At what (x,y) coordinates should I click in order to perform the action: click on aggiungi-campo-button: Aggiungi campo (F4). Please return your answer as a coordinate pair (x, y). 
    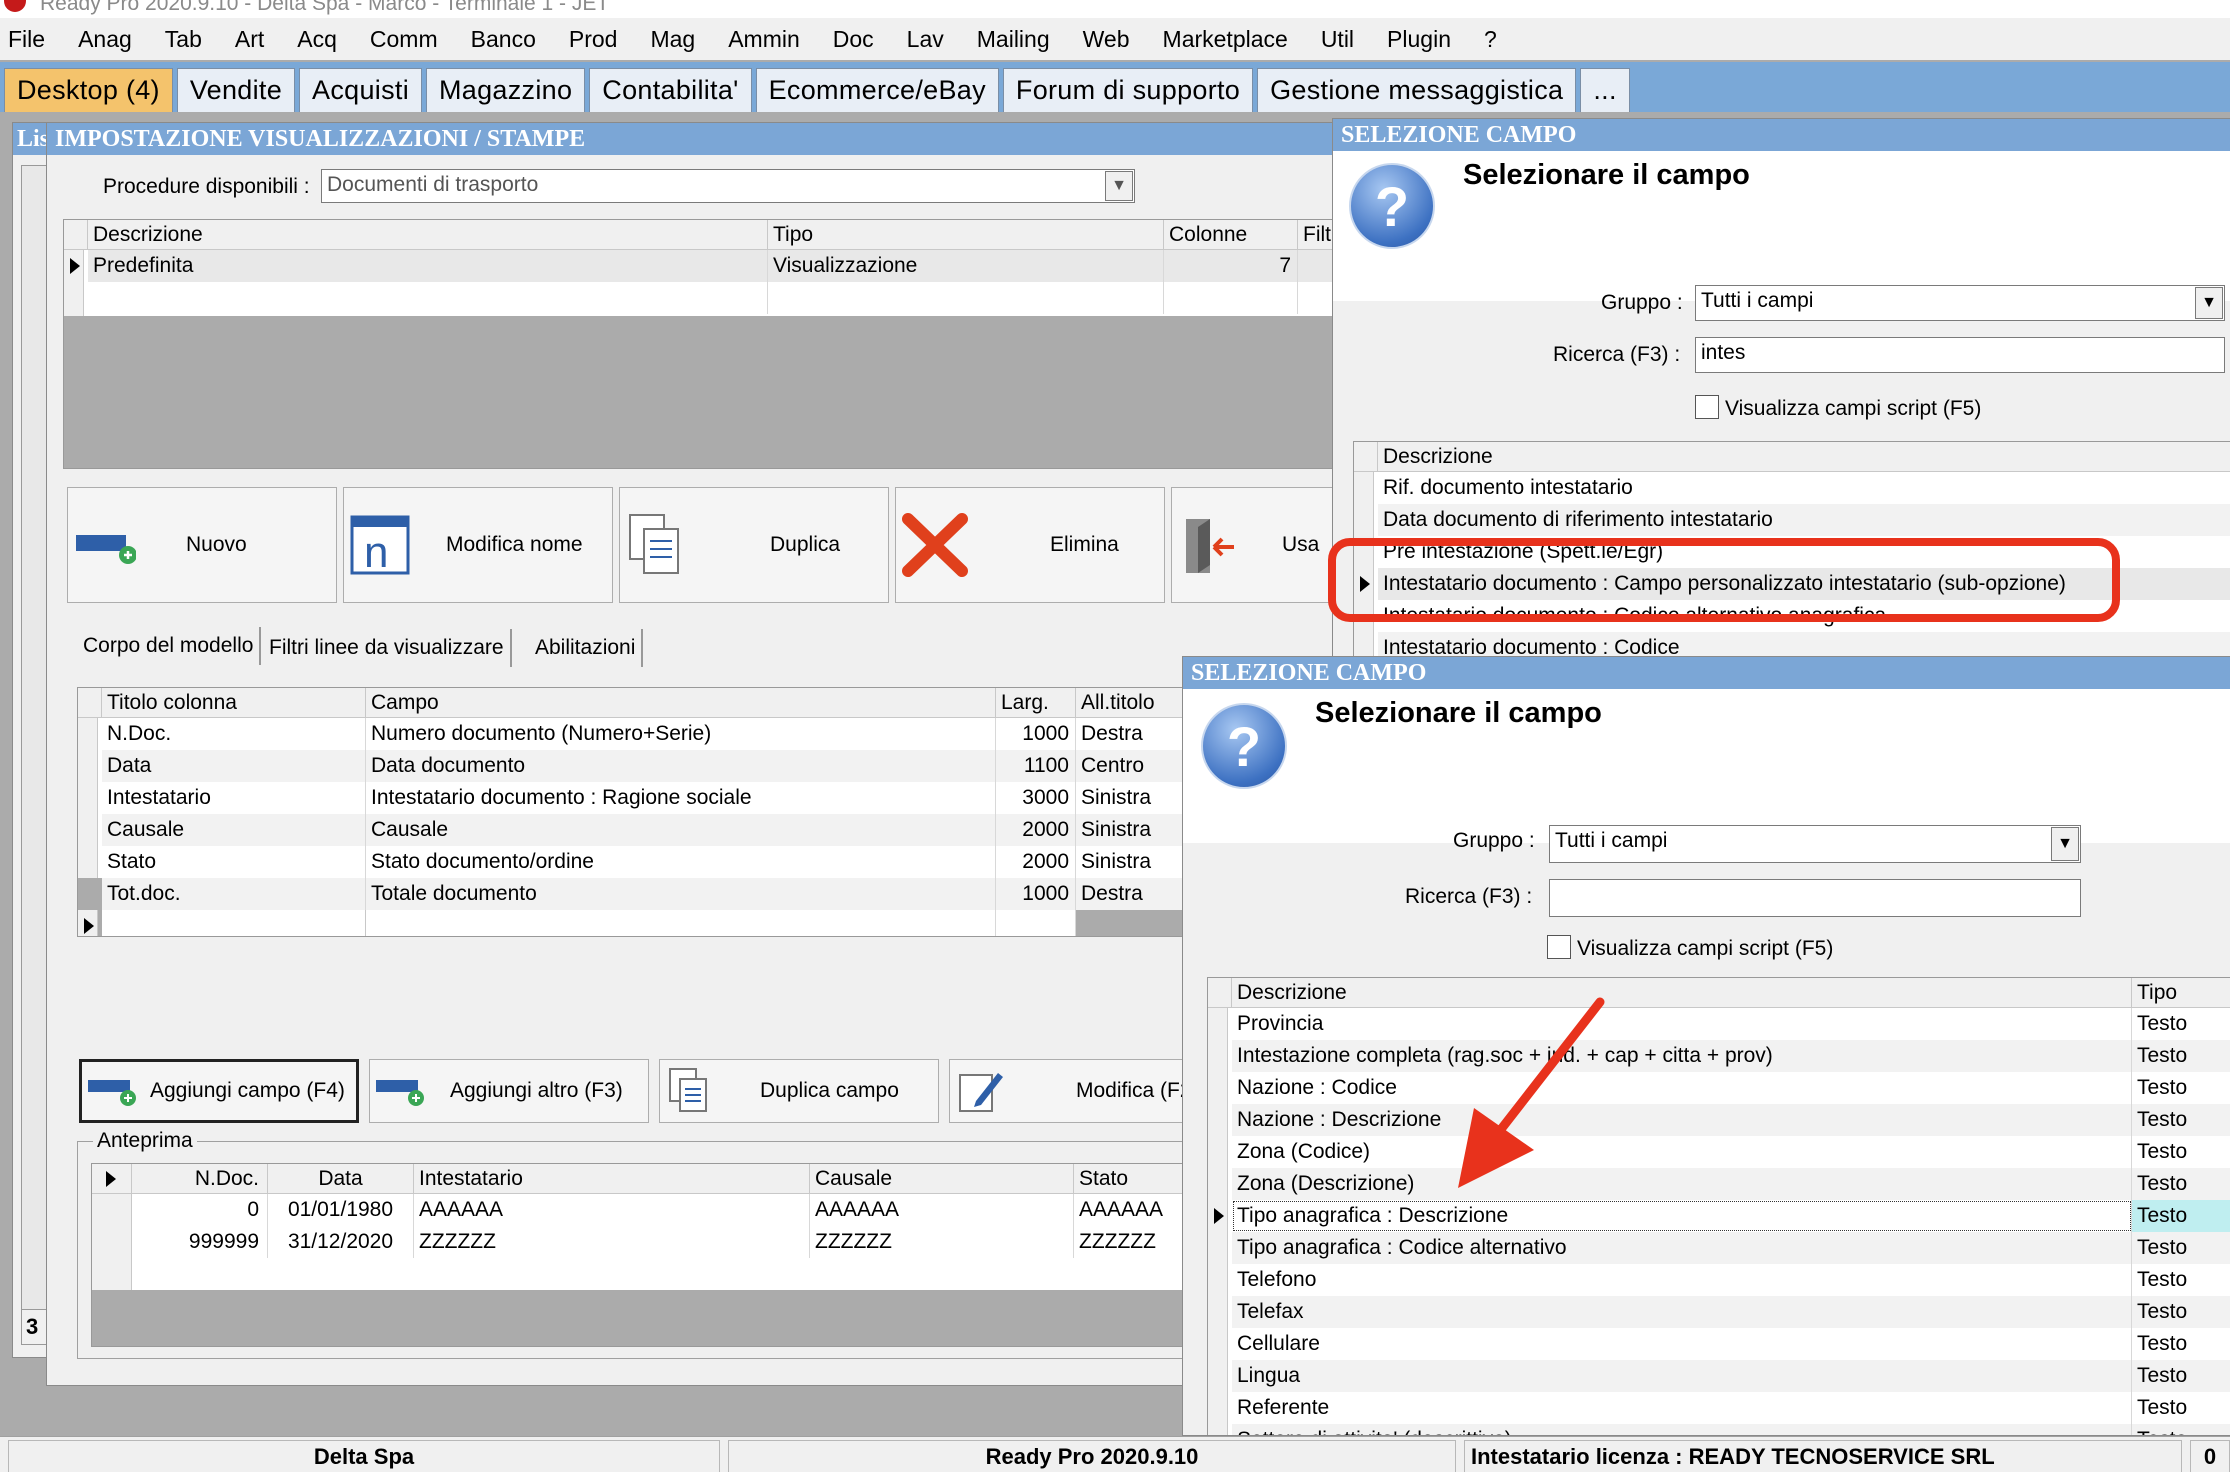
    Looking at the image, I should click on (219, 1091).